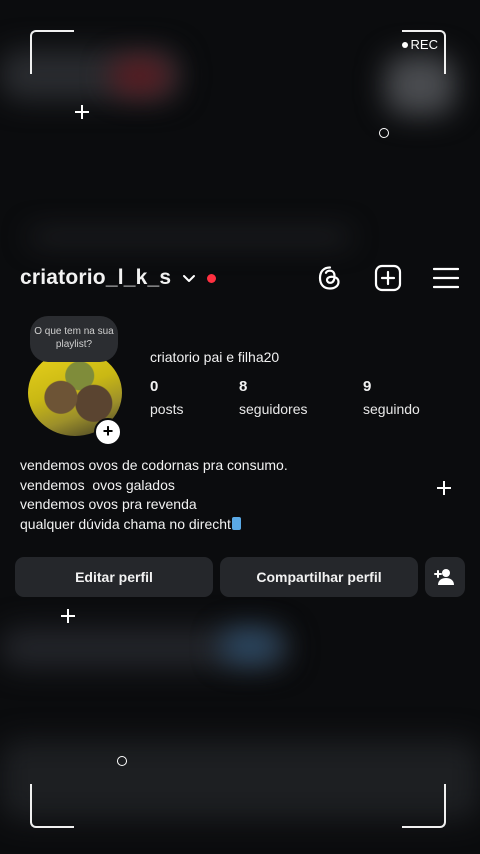  I want to click on profile-header: criatorio_l_k_s, so click(240, 278).